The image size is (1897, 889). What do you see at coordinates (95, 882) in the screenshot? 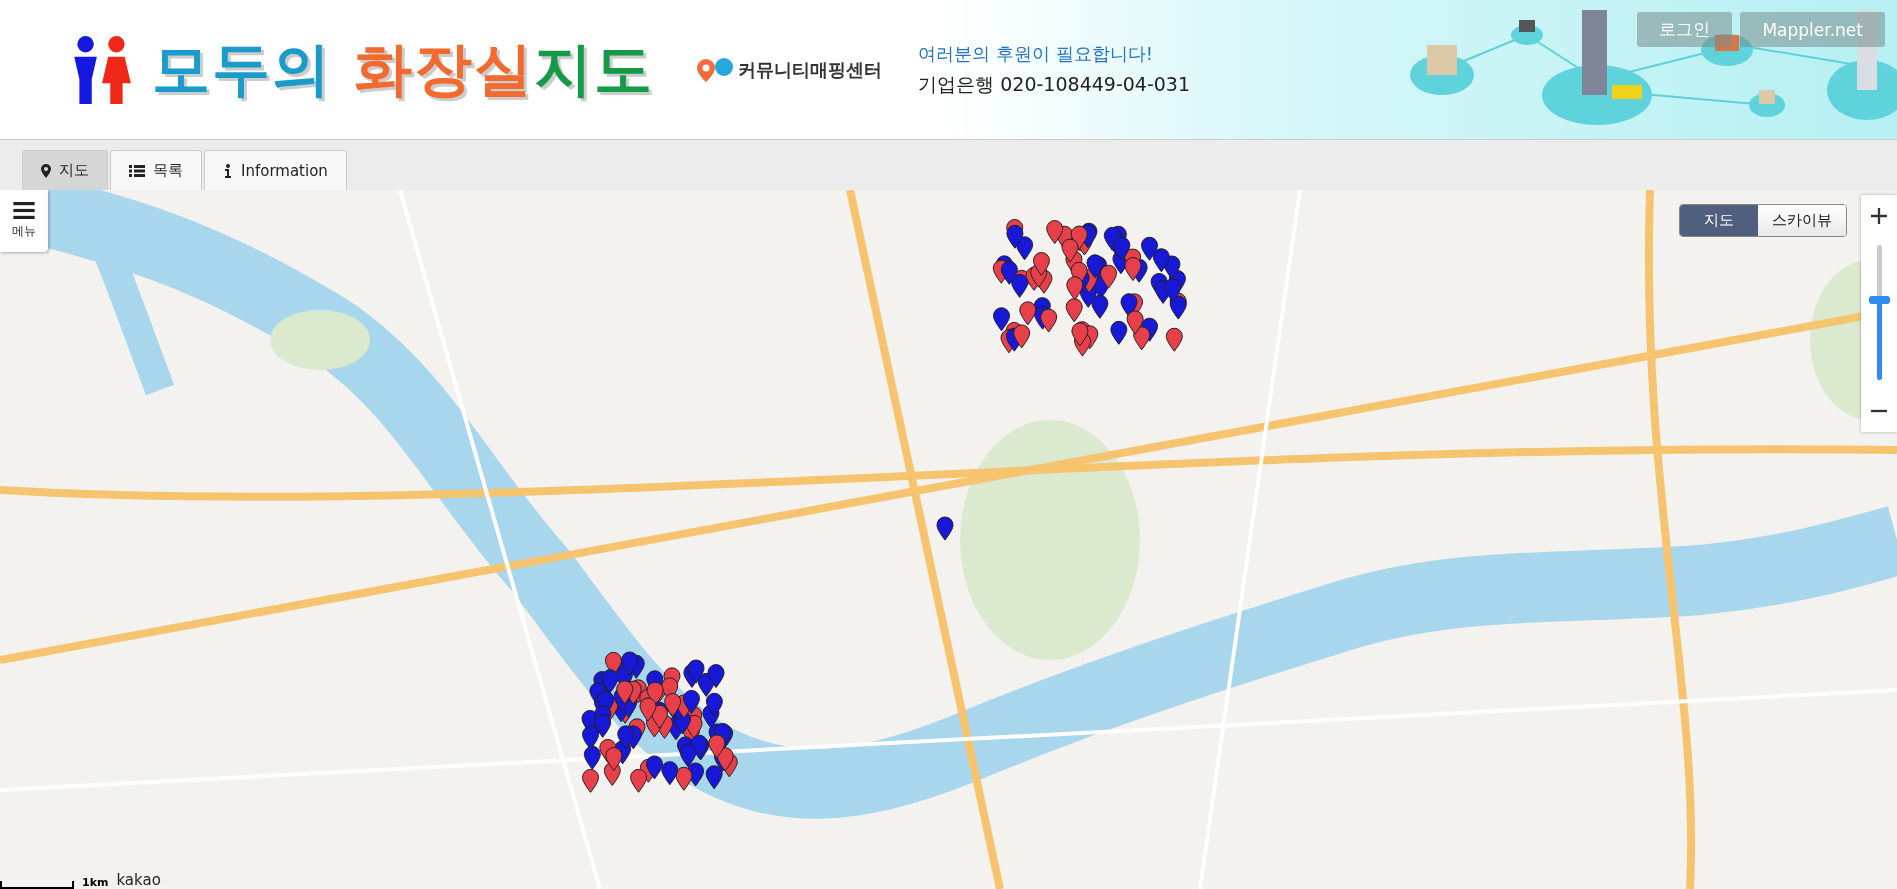
I see `scale-label: 1km` at bounding box center [95, 882].